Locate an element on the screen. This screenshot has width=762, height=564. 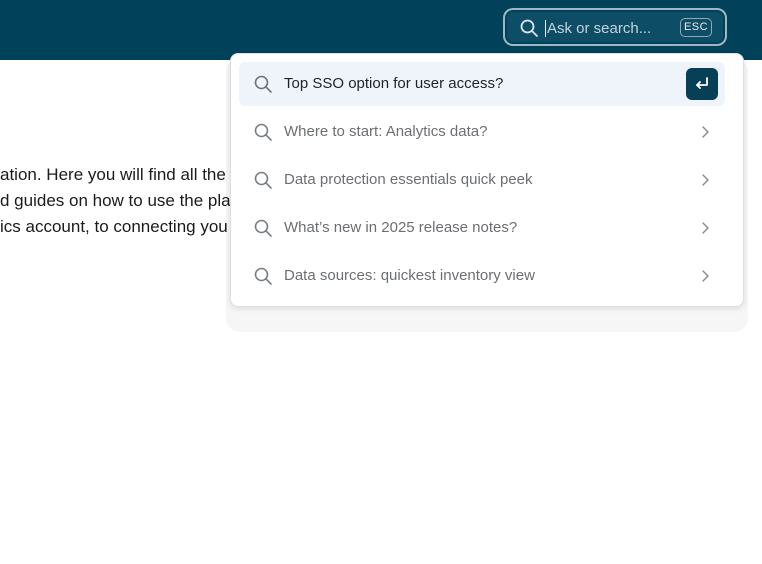
suggestion-label: Where to start: Analytics data? is located at coordinates (386, 131).